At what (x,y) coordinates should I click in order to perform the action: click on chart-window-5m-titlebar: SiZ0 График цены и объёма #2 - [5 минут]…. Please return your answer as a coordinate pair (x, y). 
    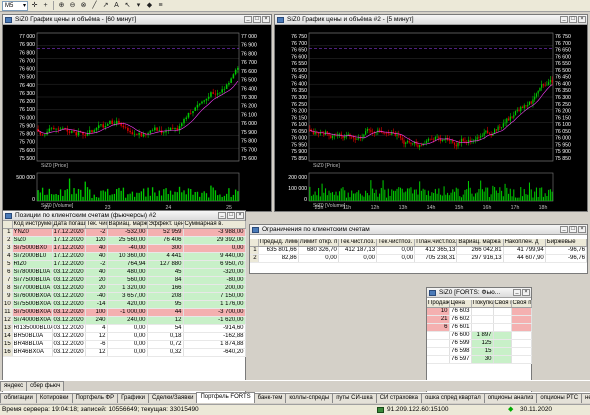
    Looking at the image, I should click on (431, 20).